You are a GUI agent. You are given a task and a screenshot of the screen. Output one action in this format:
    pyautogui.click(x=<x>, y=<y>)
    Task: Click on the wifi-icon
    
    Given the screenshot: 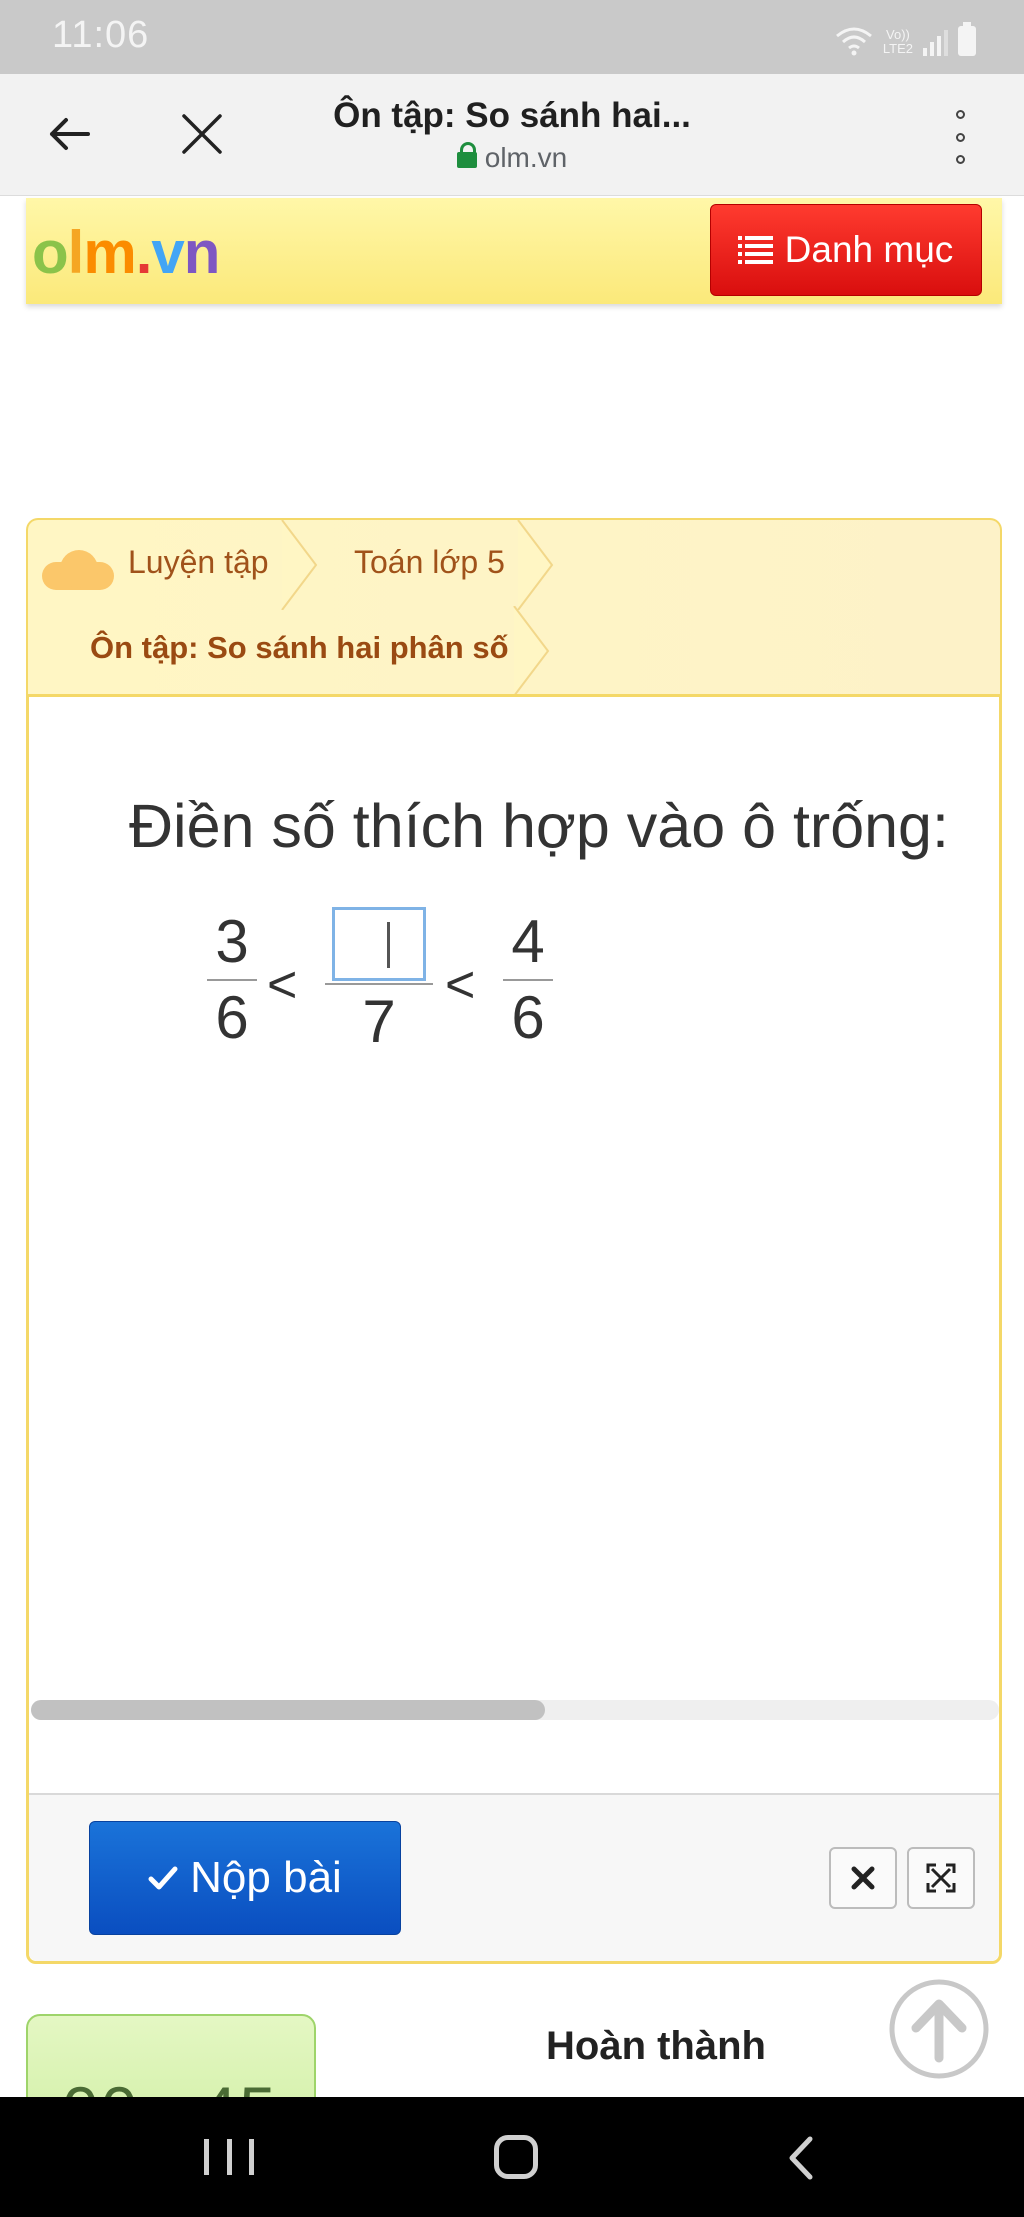 What is the action you would take?
    pyautogui.click(x=853, y=41)
    